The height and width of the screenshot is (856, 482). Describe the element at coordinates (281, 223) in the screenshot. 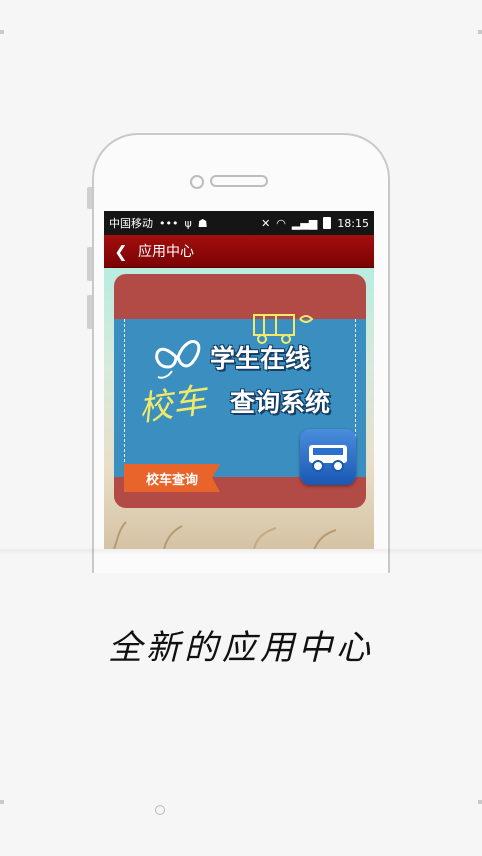

I see `wifi-icon: ◠` at that location.